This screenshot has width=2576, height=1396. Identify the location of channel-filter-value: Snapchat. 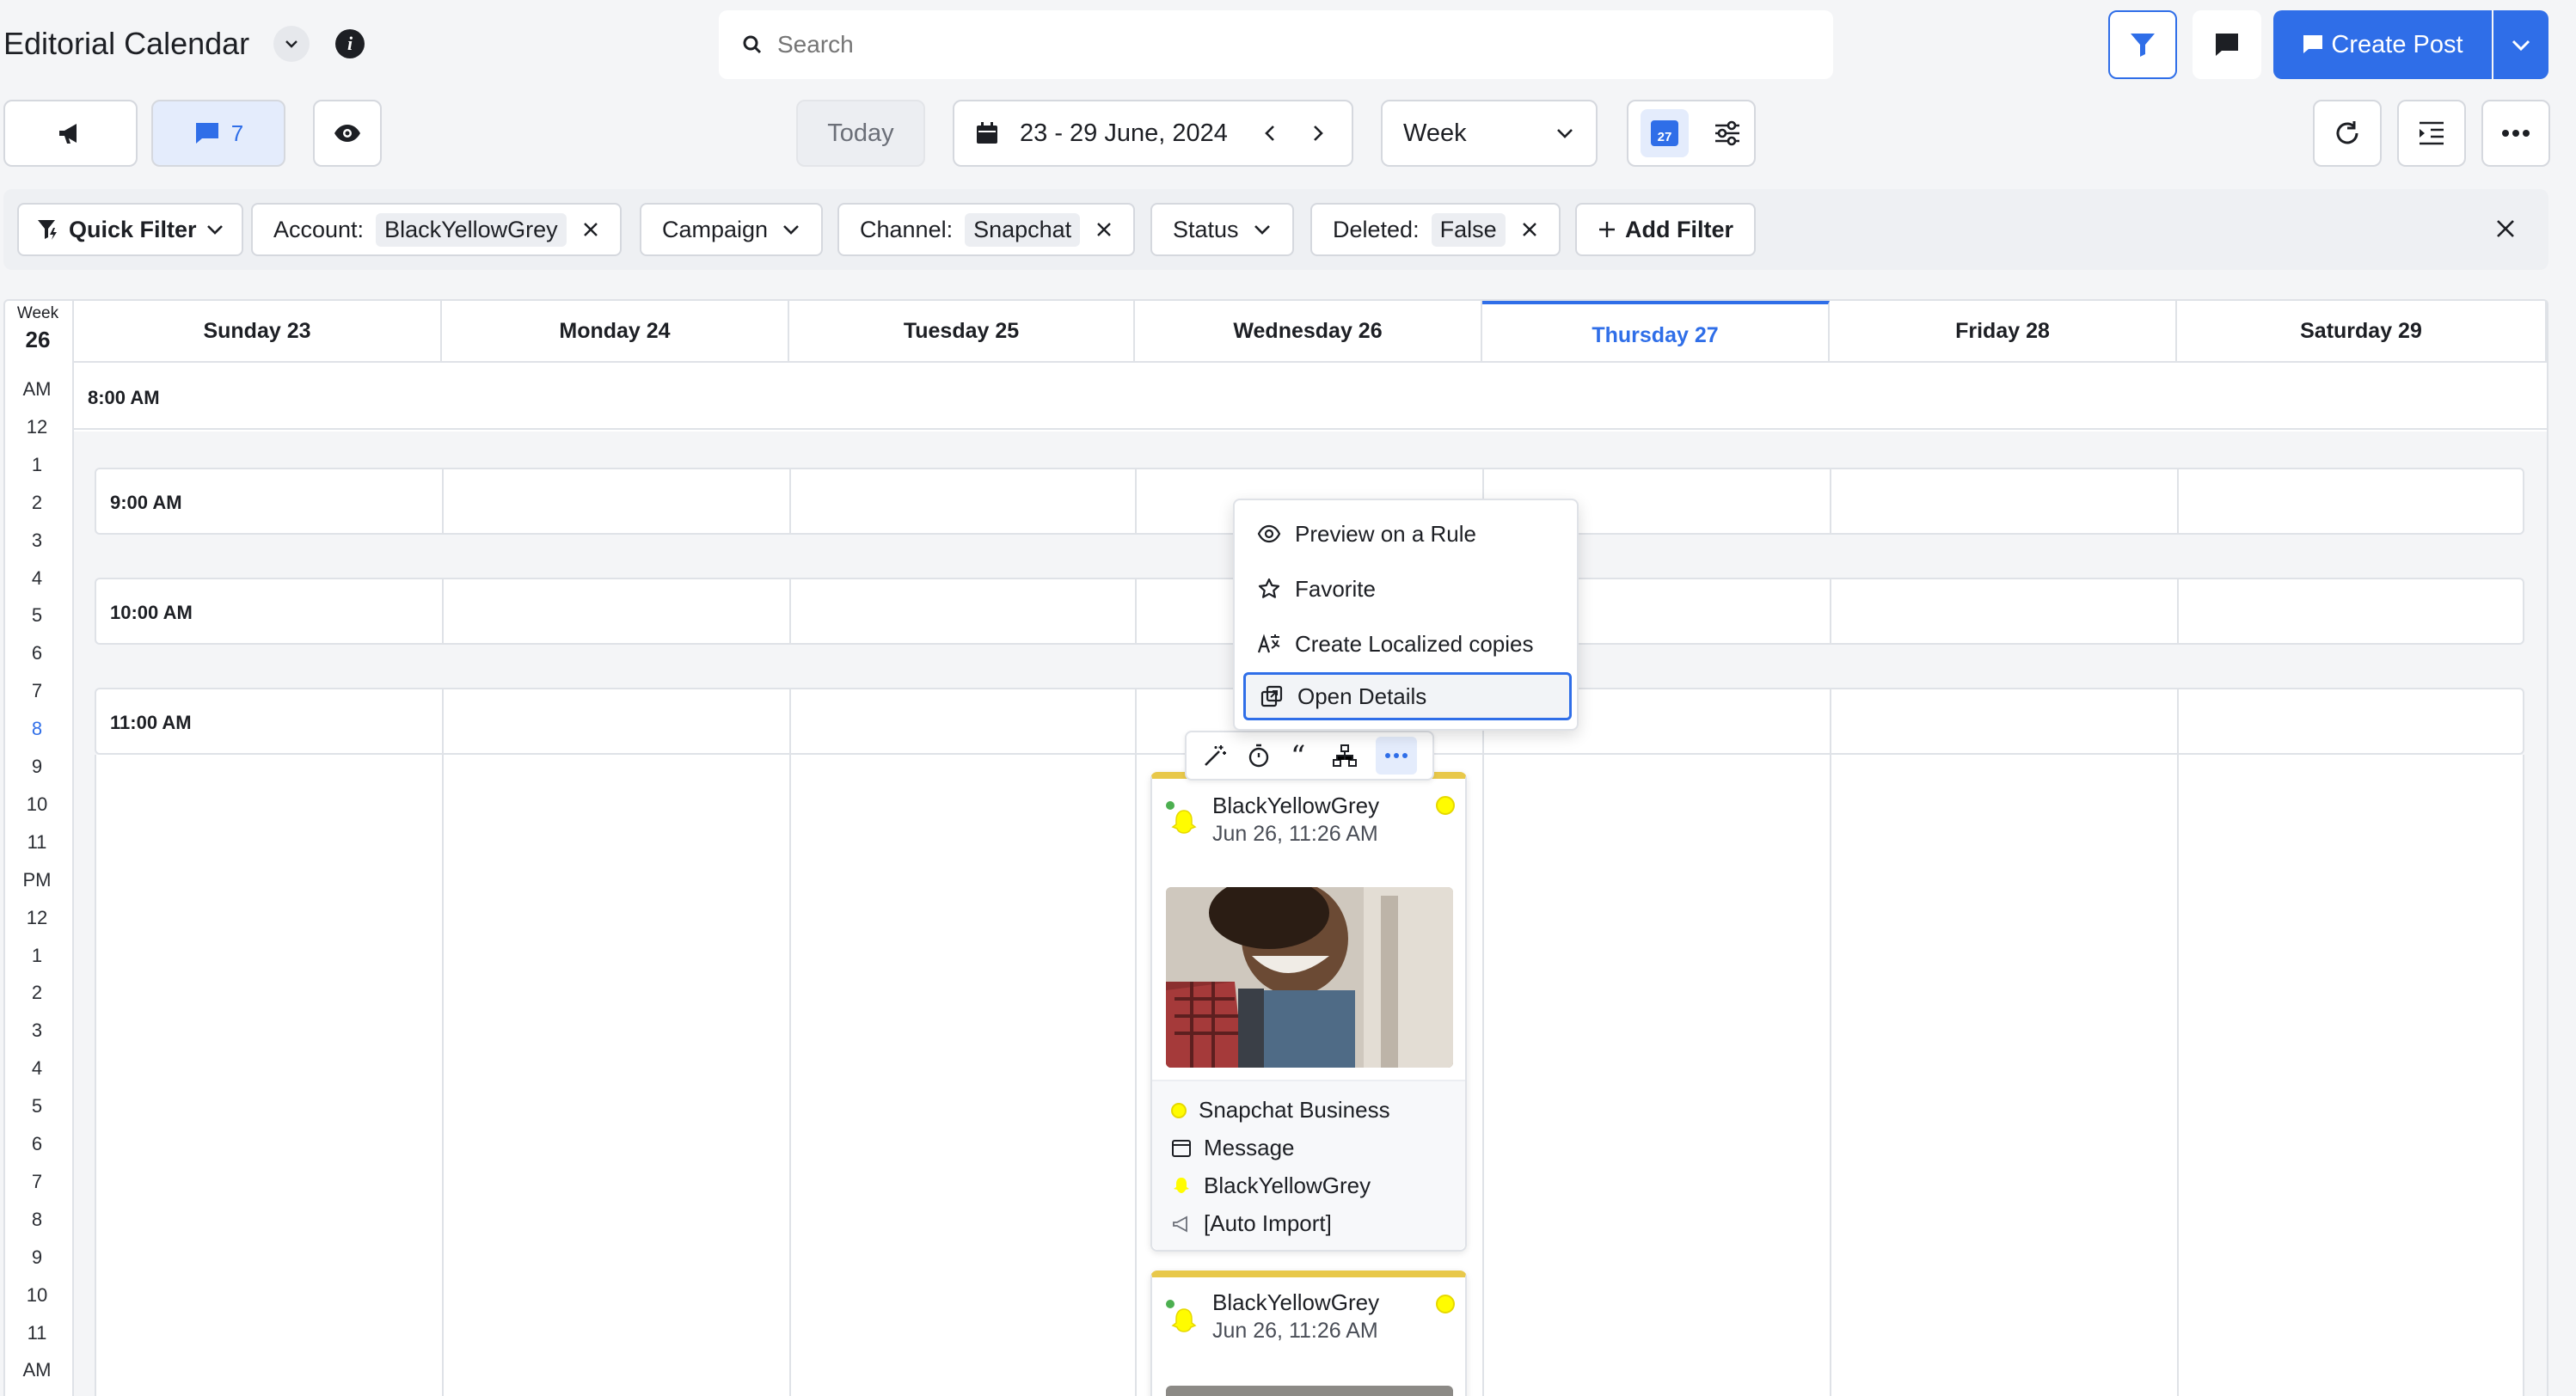
(1023, 229).